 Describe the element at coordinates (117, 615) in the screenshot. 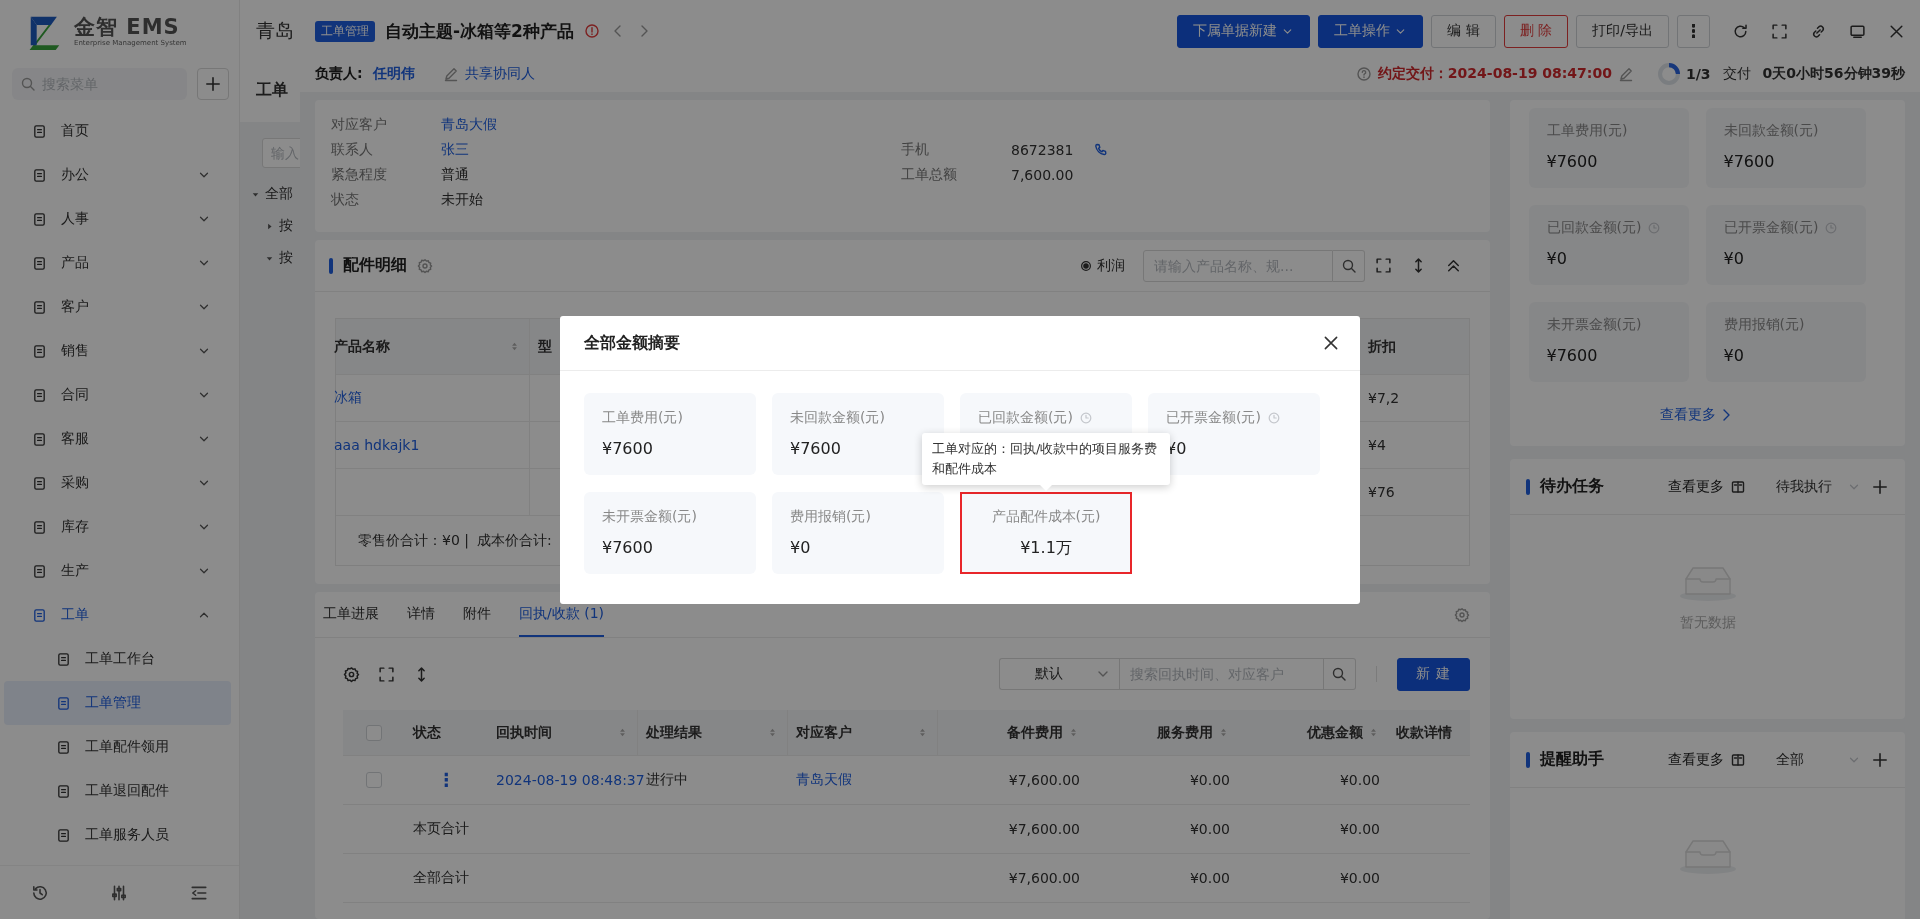

I see `menu-item: 工单` at that location.